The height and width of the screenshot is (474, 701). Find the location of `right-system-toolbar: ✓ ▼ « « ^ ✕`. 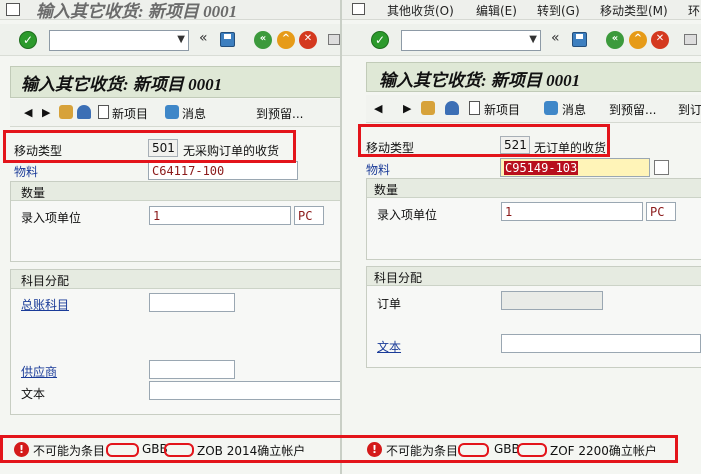

right-system-toolbar: ✓ ▼ « « ^ ✕ is located at coordinates (521, 40).